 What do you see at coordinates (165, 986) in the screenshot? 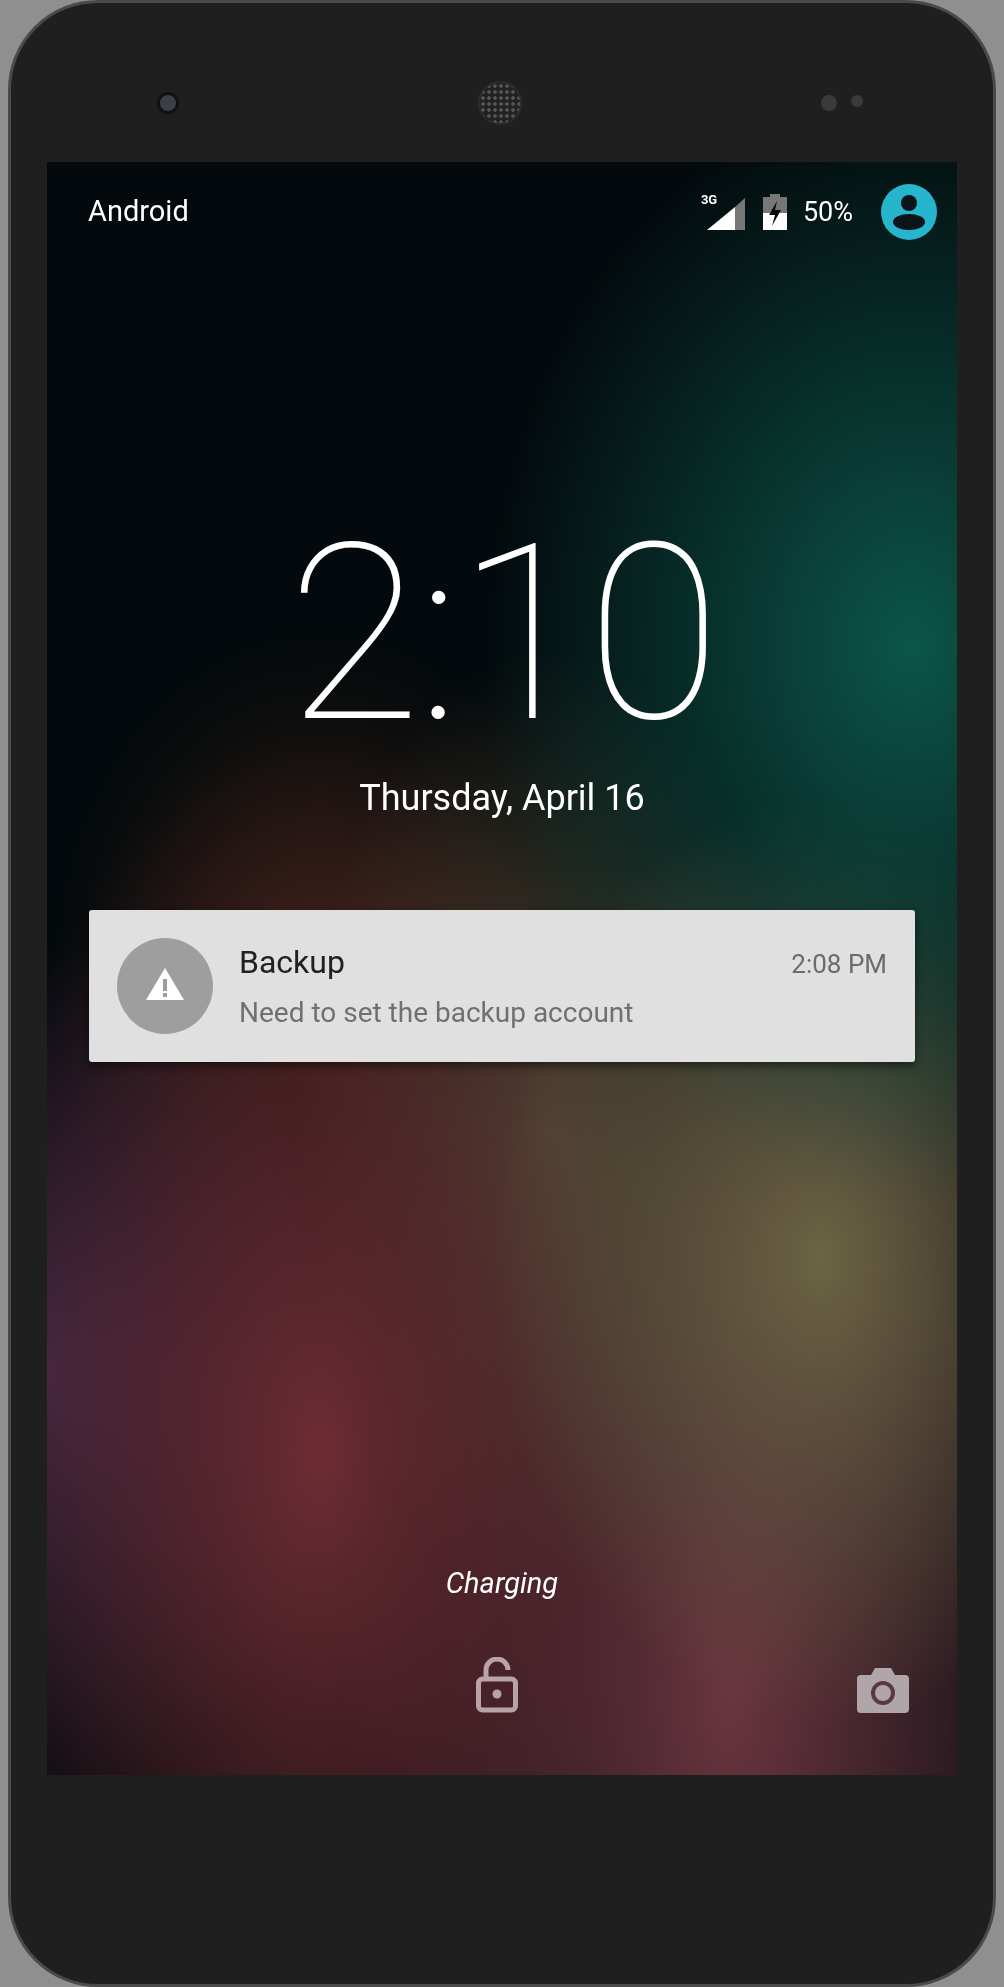
I see `warning-icon` at bounding box center [165, 986].